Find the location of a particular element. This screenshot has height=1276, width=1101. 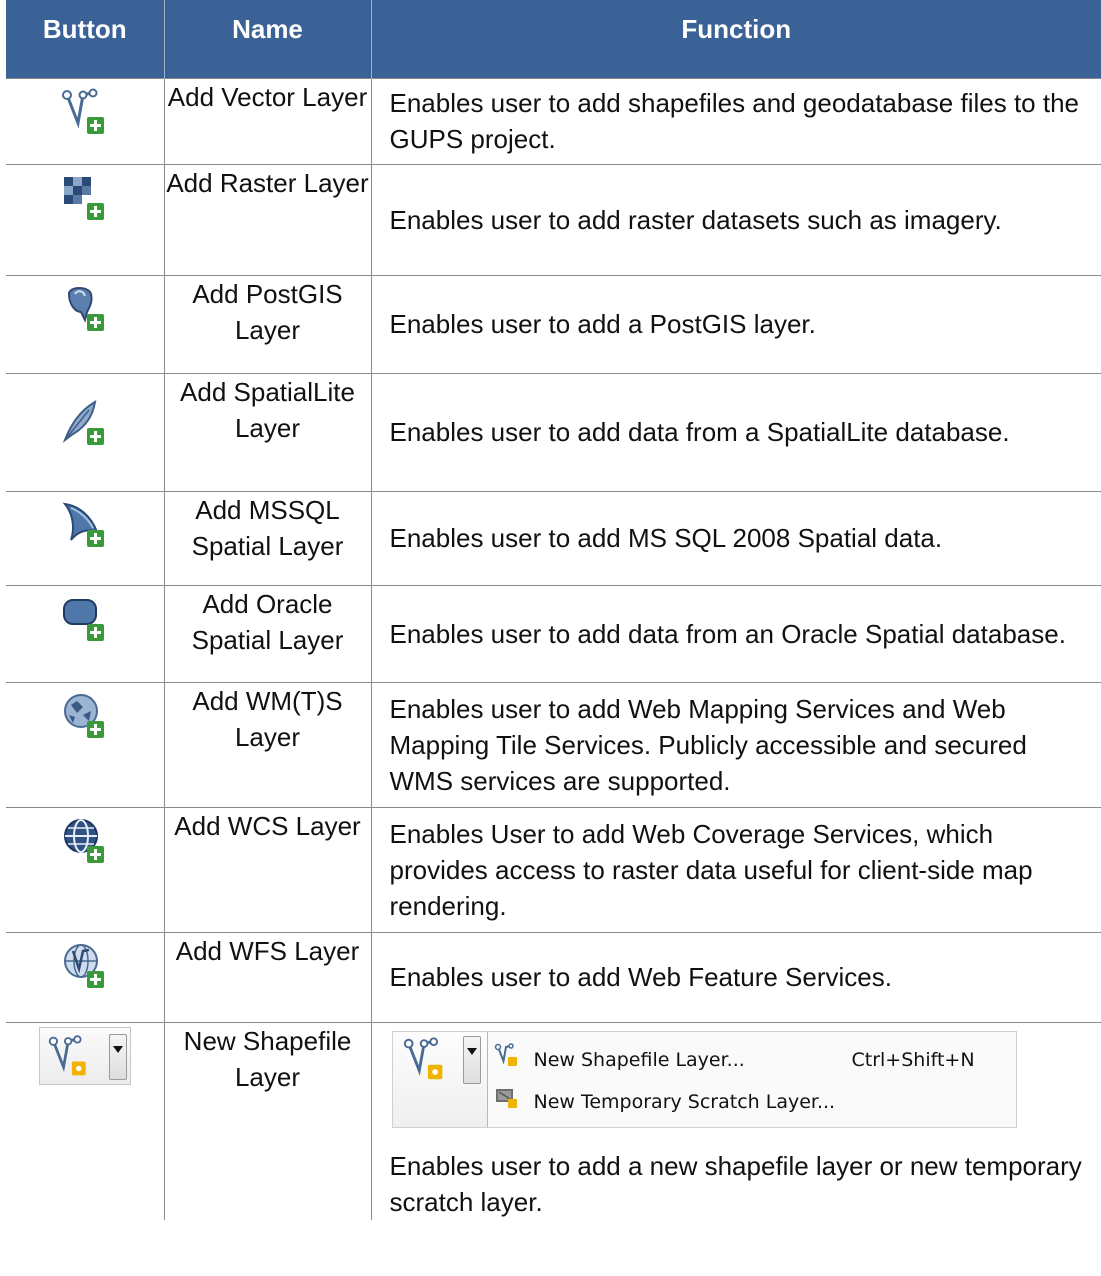

menu-item-new-shapefile: New Shapefile Layer... Ctrl+Shift+N is located at coordinates (752, 1054).